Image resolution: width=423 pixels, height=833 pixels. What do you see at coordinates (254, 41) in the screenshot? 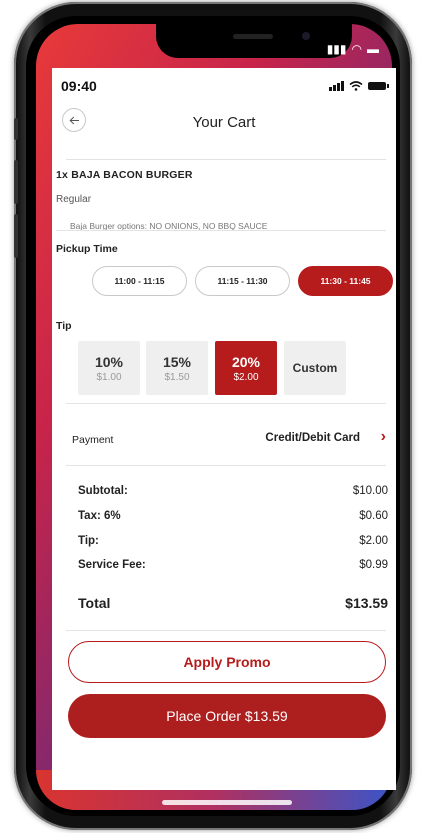
I see `notch` at bounding box center [254, 41].